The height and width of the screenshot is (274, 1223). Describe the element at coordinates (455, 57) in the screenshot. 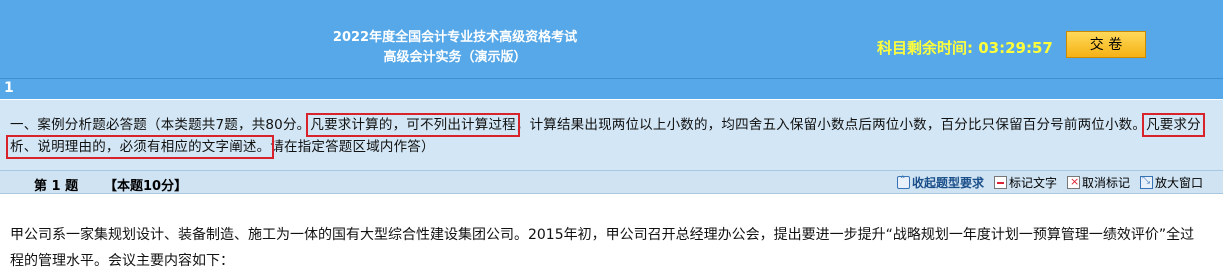

I see `exam-title-line2: 高级会计实务（演示版）` at that location.